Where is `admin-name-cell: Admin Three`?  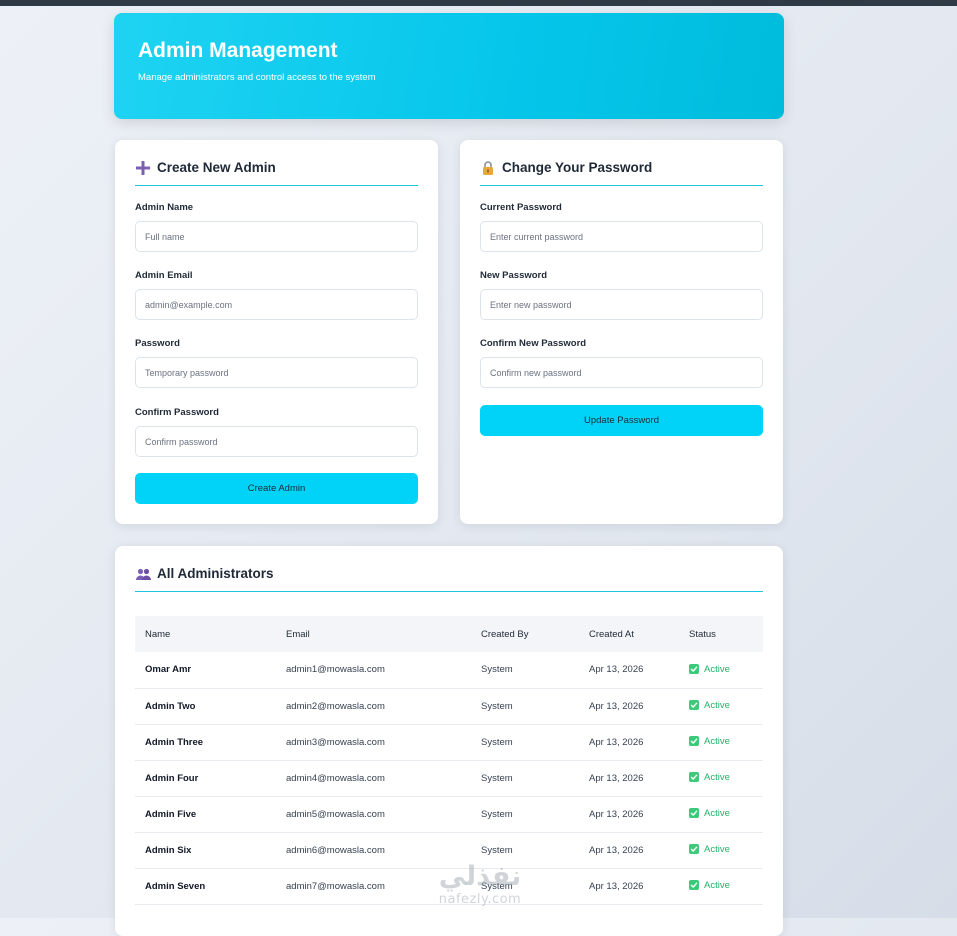
admin-name-cell: Admin Three is located at coordinates (174, 742).